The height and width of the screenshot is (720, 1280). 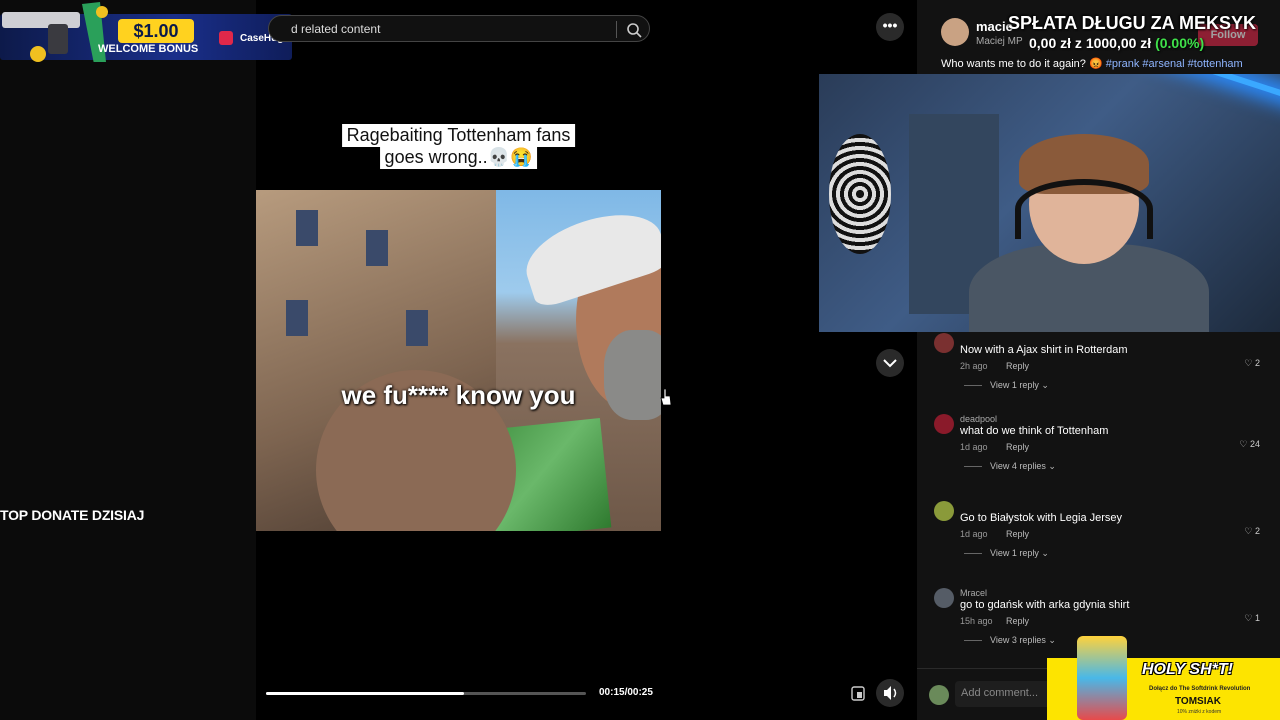 I want to click on video-caption-line-1: Ragebaiting Tottenham fans, so click(x=458, y=135).